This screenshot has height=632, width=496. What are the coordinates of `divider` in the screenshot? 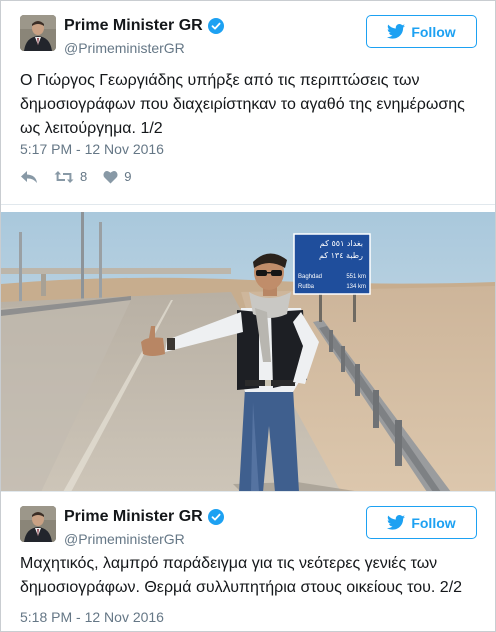 It's located at (248, 204).